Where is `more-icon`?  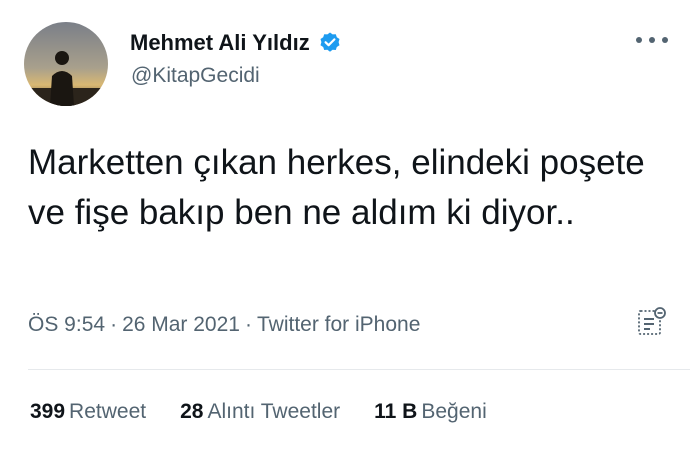
more-icon is located at coordinates (652, 40).